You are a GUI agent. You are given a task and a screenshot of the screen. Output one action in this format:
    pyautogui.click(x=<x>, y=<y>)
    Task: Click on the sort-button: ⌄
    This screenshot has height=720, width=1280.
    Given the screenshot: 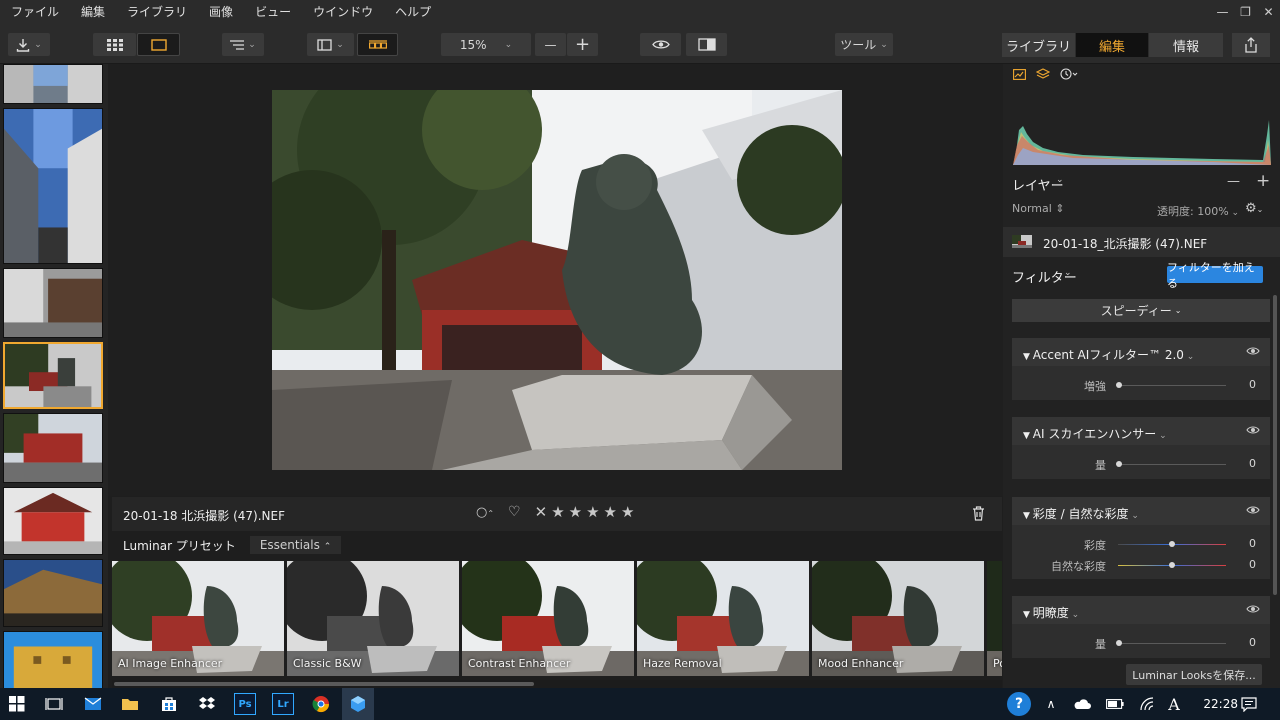 What is the action you would take?
    pyautogui.click(x=243, y=44)
    